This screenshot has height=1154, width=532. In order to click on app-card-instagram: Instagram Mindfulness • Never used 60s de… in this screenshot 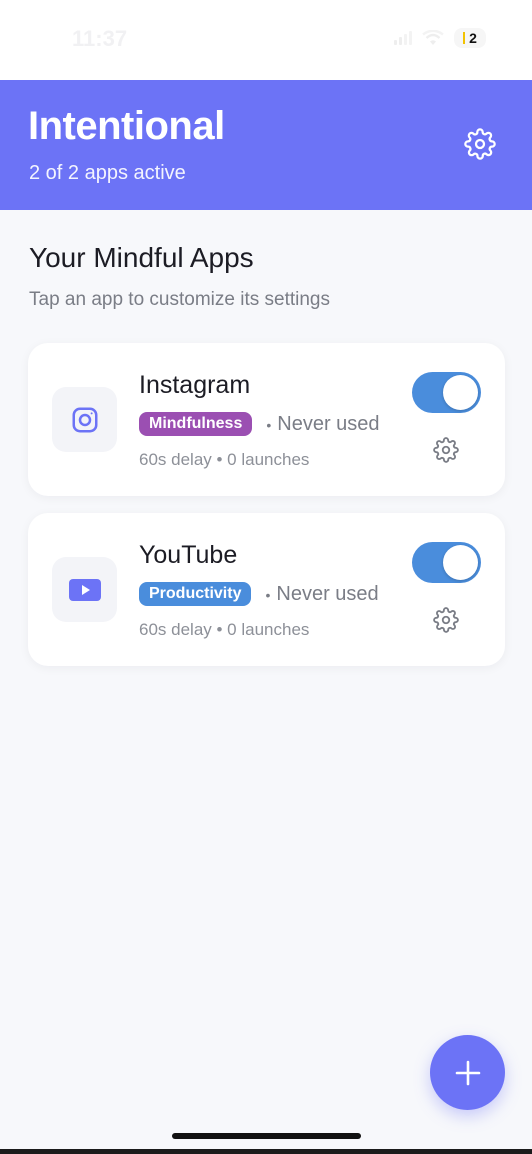, I will do `click(266, 419)`.